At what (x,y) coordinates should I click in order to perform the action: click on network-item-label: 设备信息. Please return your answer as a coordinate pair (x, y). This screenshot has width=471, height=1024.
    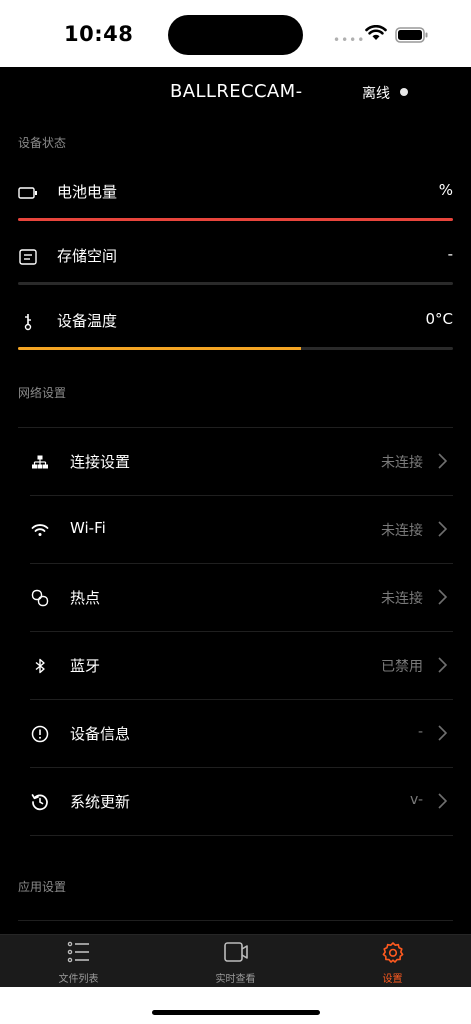
    Looking at the image, I should click on (100, 734).